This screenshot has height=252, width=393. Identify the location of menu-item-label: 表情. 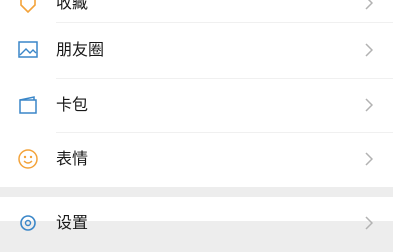
(72, 158).